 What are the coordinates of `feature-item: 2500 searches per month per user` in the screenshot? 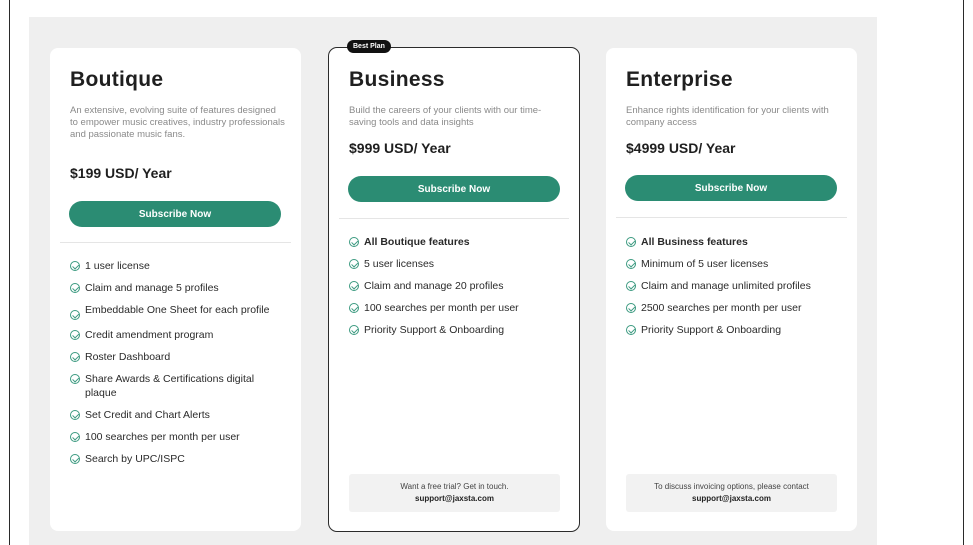 It's located at (735, 308).